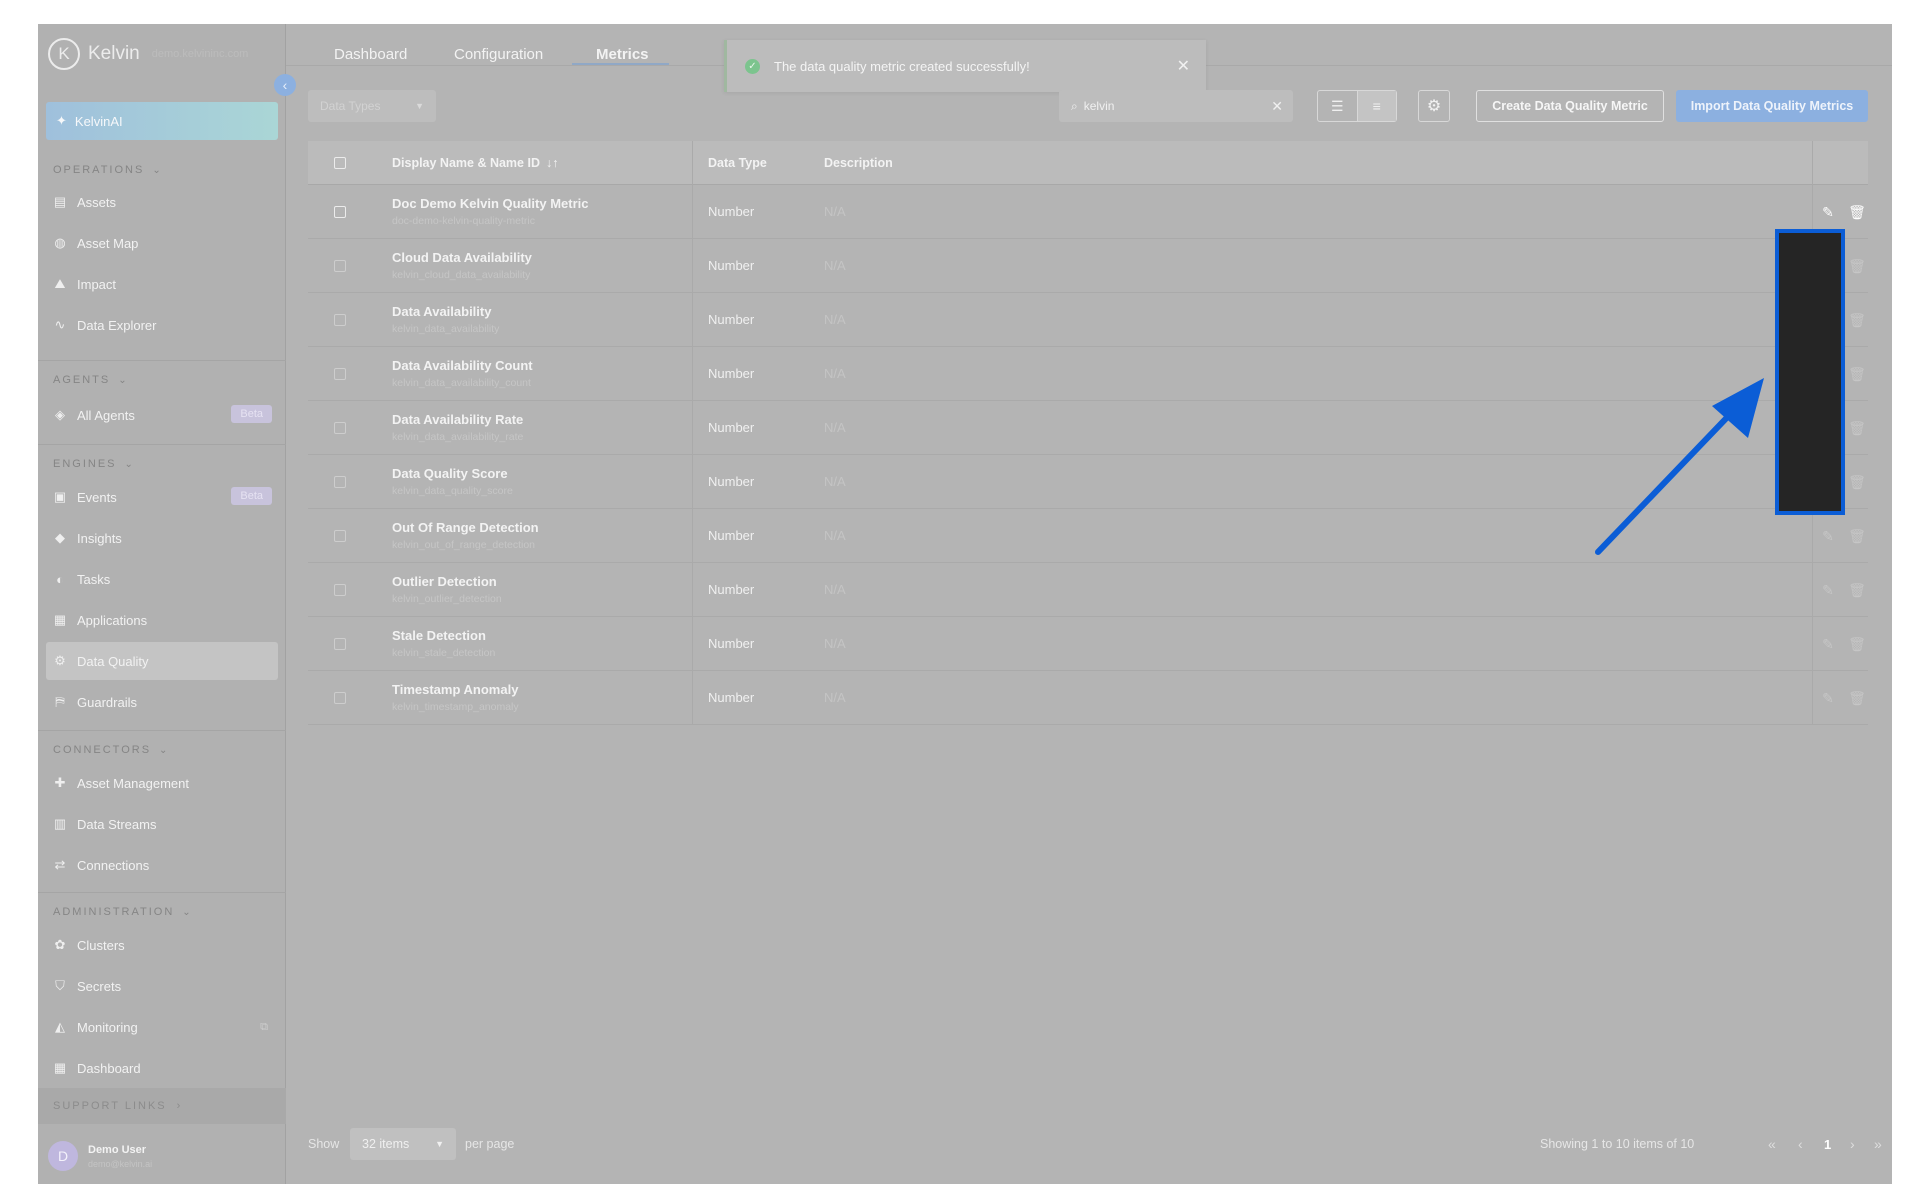 This screenshot has height=1200, width=1920. Describe the element at coordinates (60, 660) in the screenshot. I see `gear-icon: ⚙` at that location.